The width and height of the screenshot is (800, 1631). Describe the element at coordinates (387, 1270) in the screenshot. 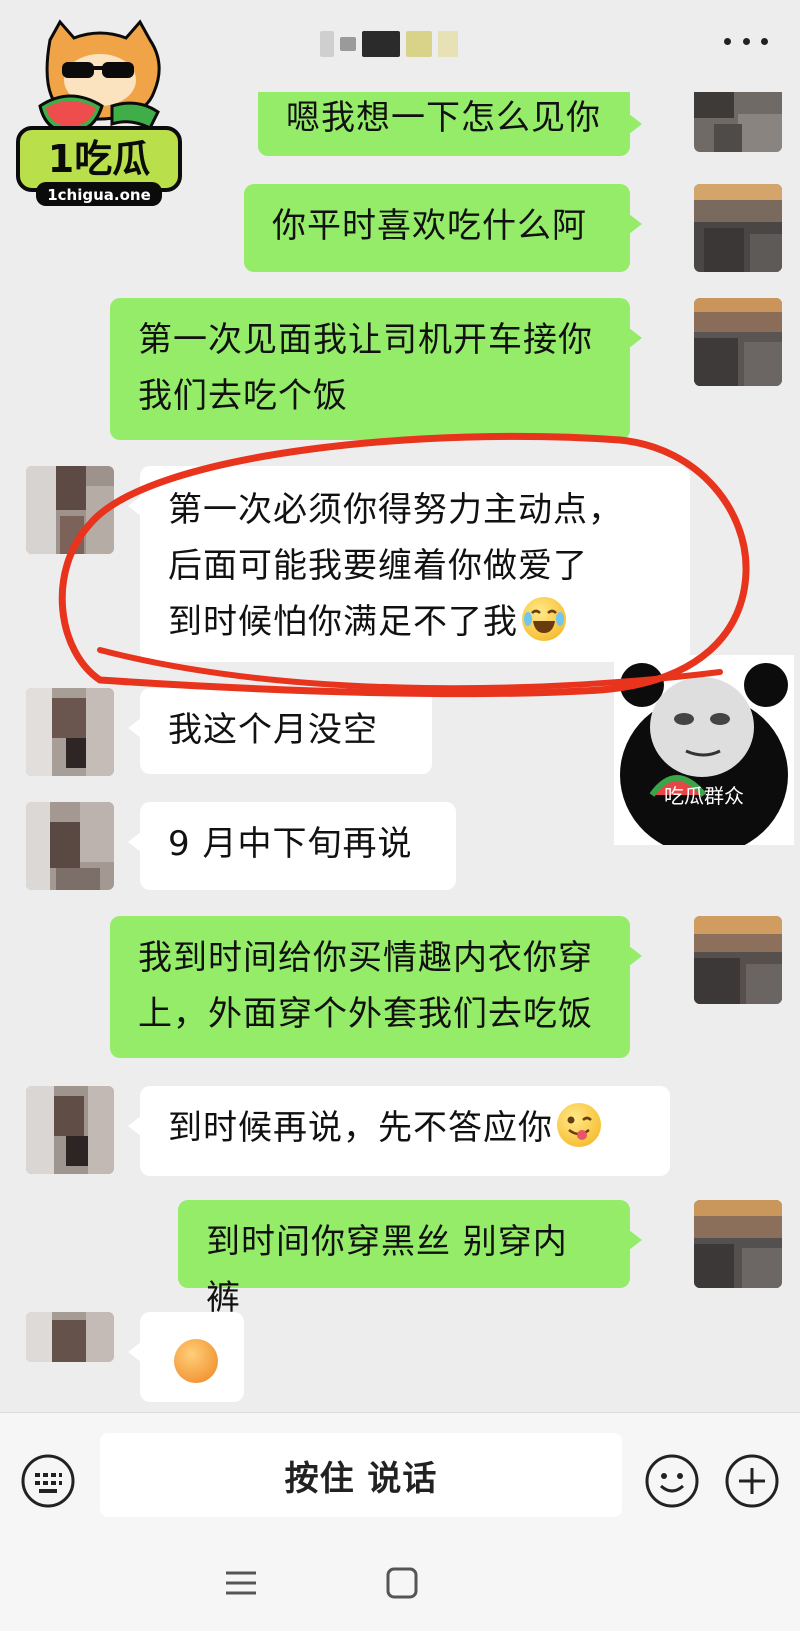

I see `message-text: 到时间你穿黑丝 别穿内裤` at that location.